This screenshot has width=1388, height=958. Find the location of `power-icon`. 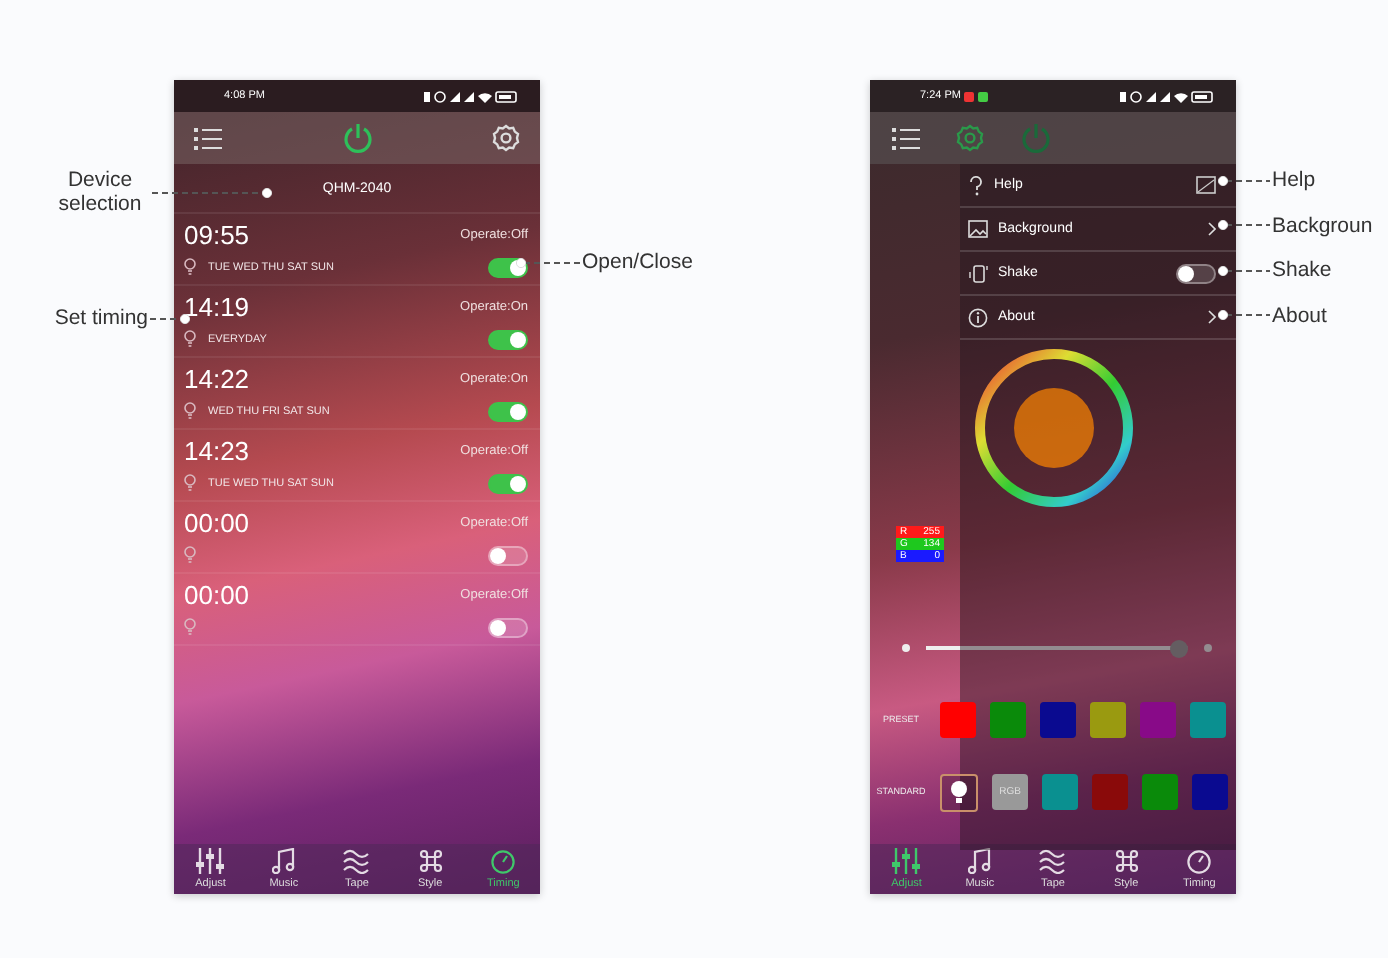

power-icon is located at coordinates (357, 138).